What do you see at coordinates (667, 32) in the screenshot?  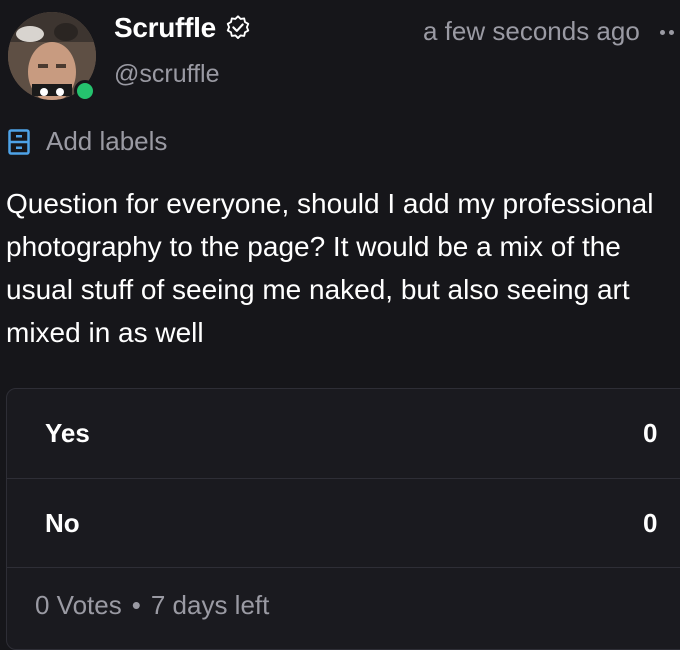 I see `more-options-button` at bounding box center [667, 32].